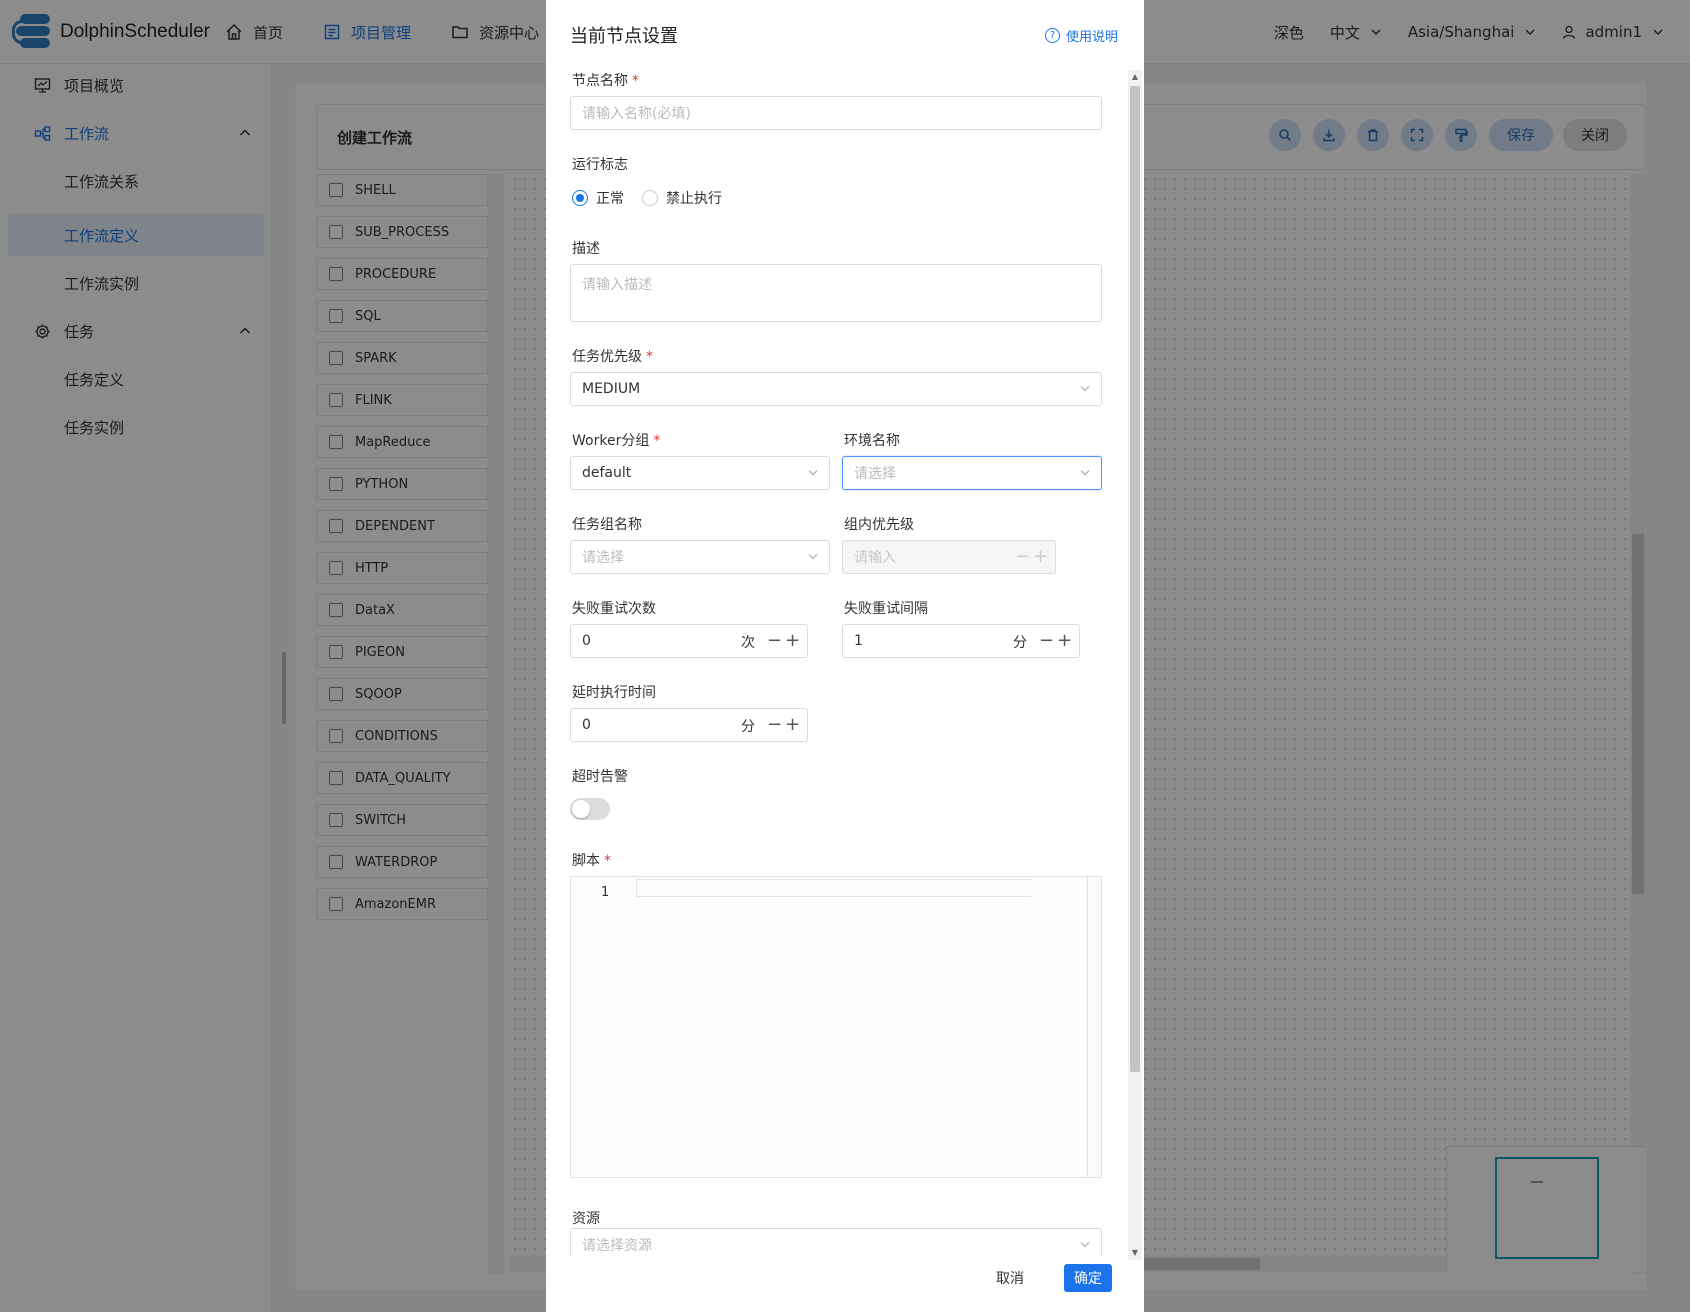 The height and width of the screenshot is (1312, 1690). I want to click on node-name-input: 请输入名称(必填), so click(836, 113).